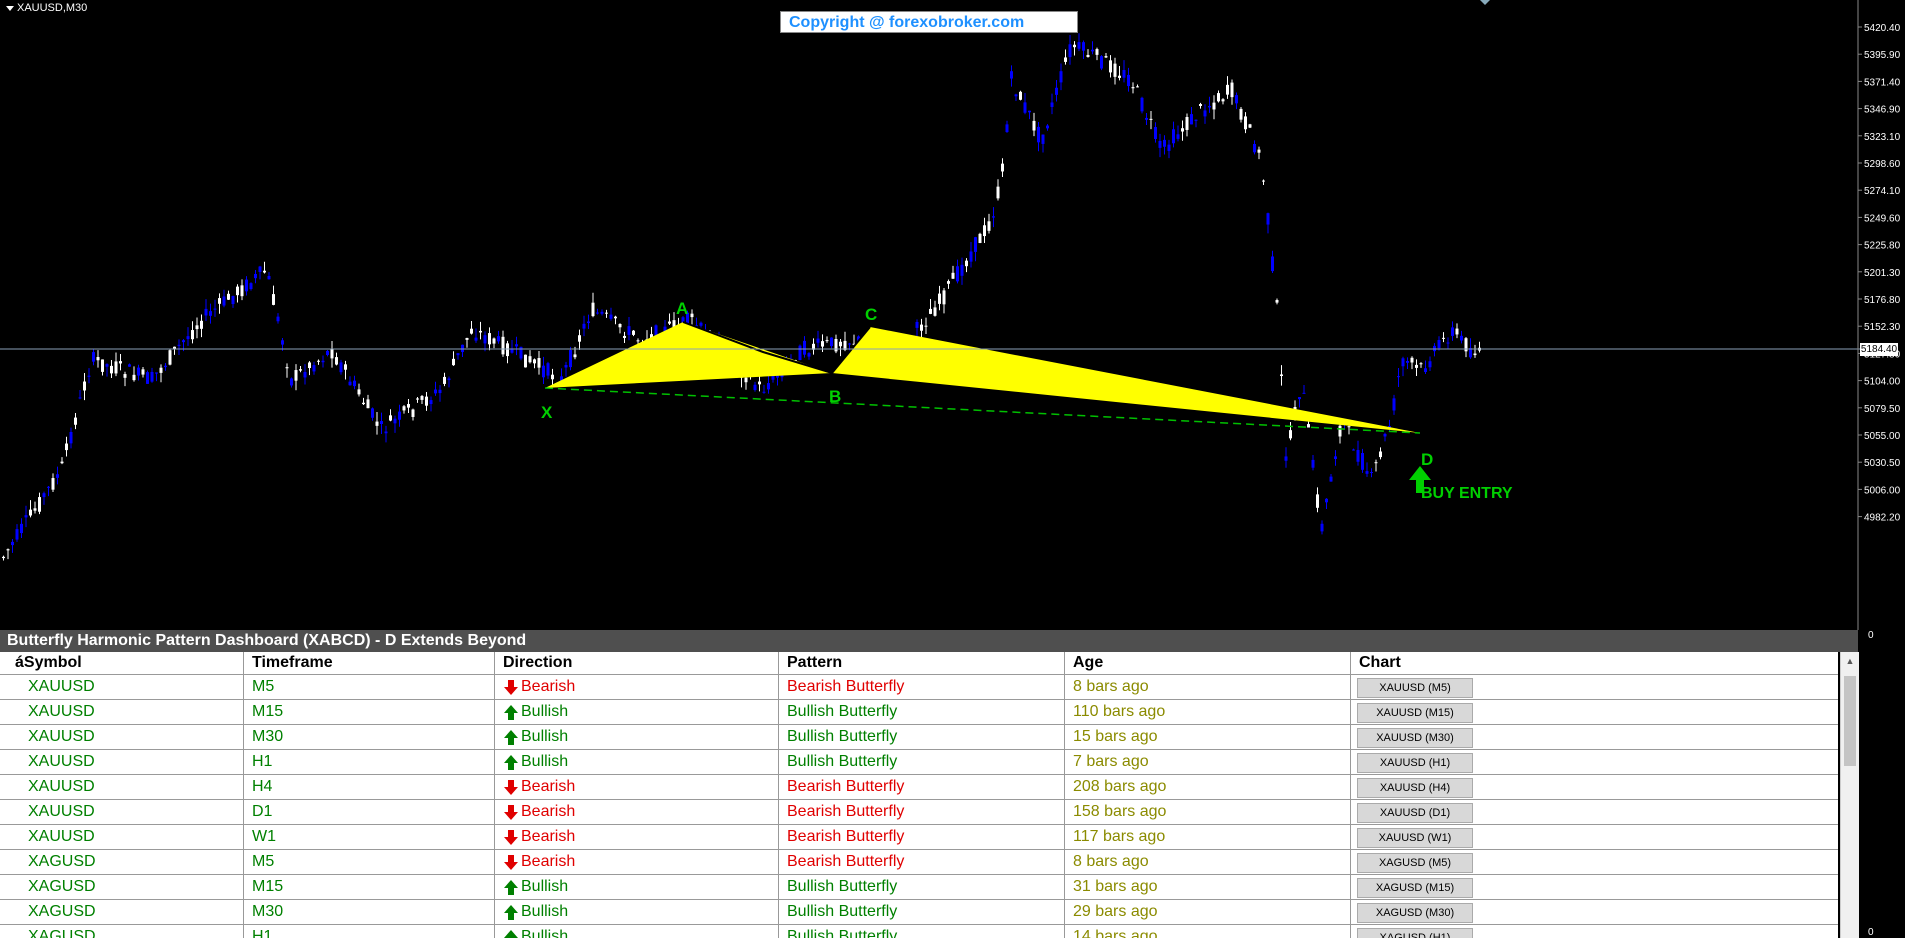 The width and height of the screenshot is (1905, 938). What do you see at coordinates (1415, 913) in the screenshot?
I see `open-chart-button: XAGUSD (M30)` at bounding box center [1415, 913].